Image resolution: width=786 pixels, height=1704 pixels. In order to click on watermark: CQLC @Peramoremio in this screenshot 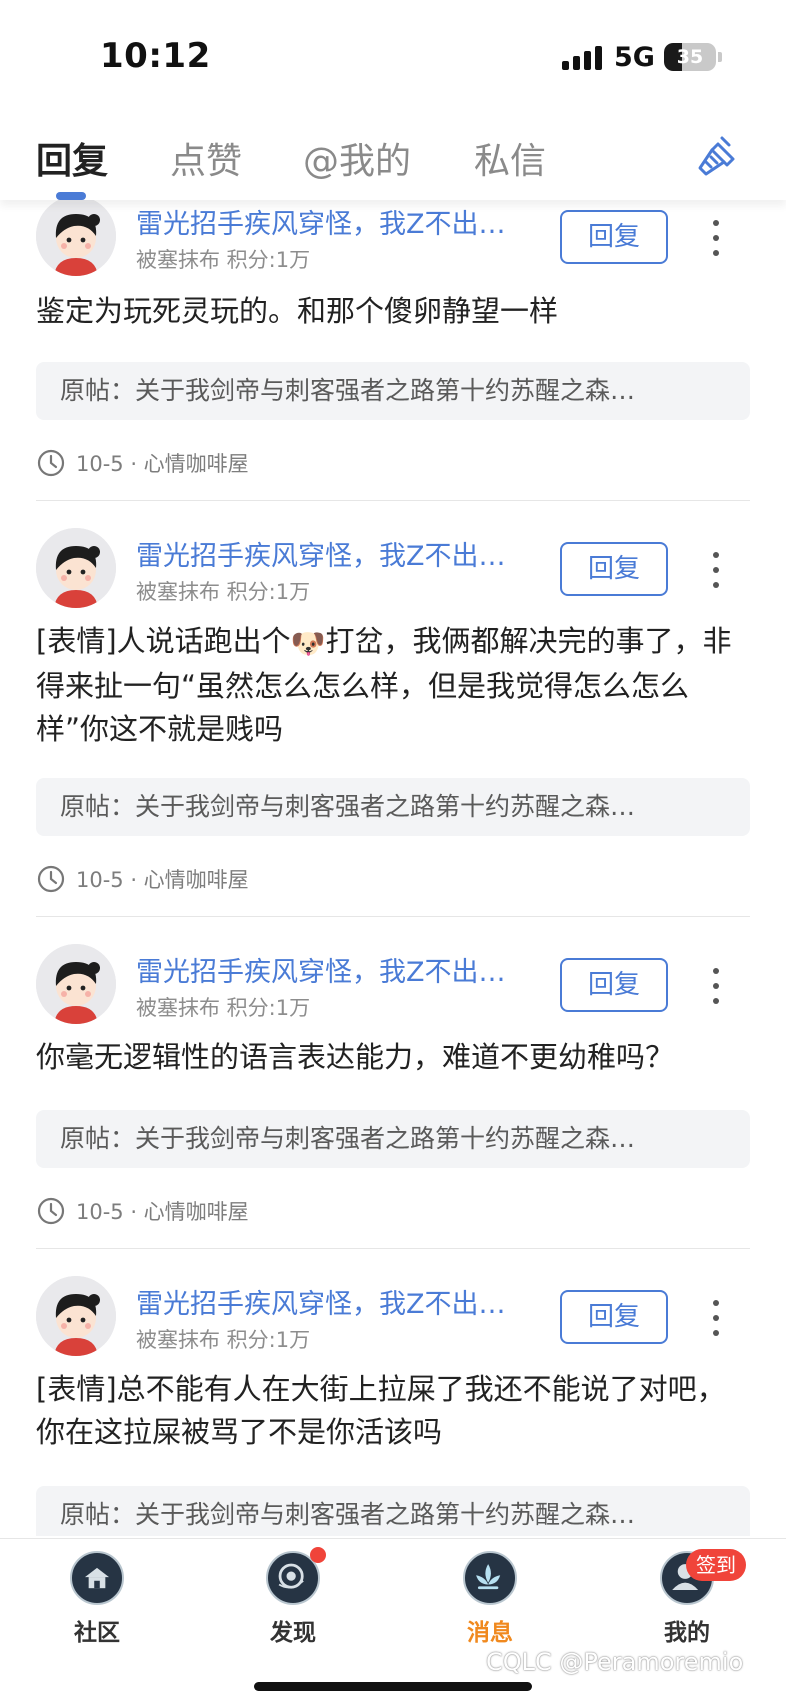, I will do `click(615, 1662)`.